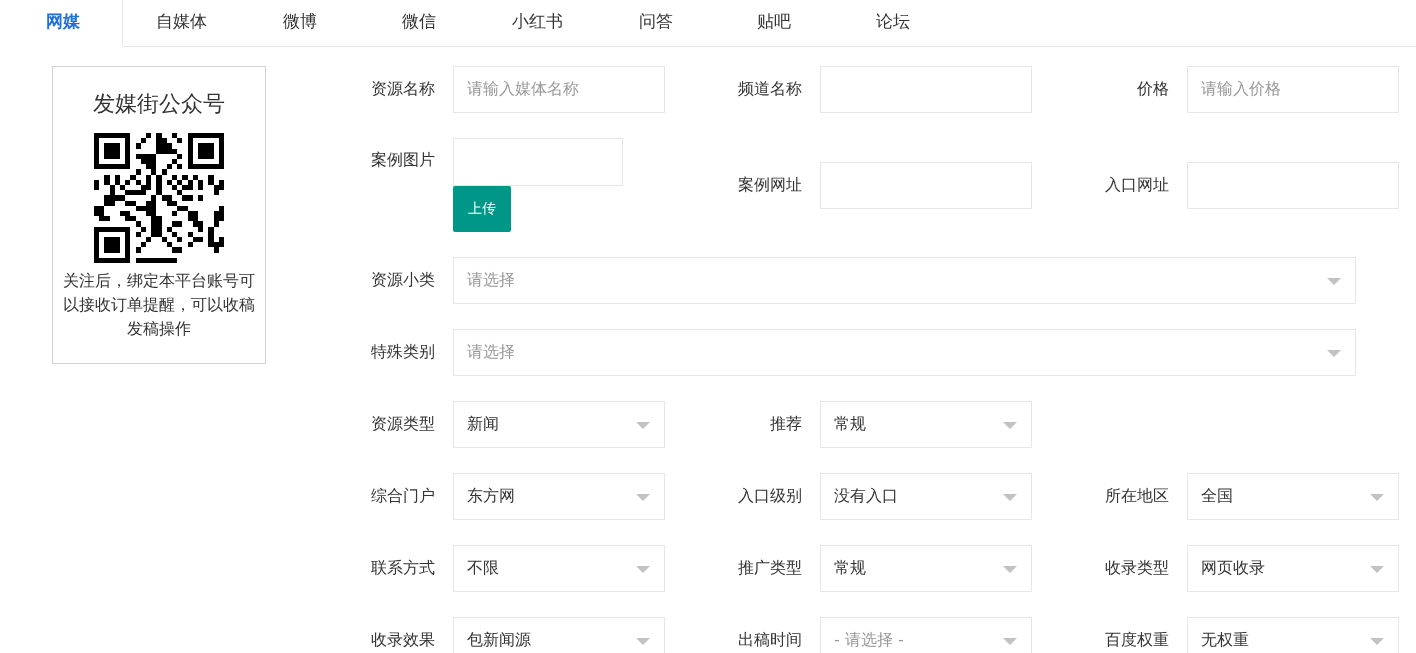 This screenshot has height=653, width=1416. I want to click on field-label: 所在地区, so click(1136, 496).